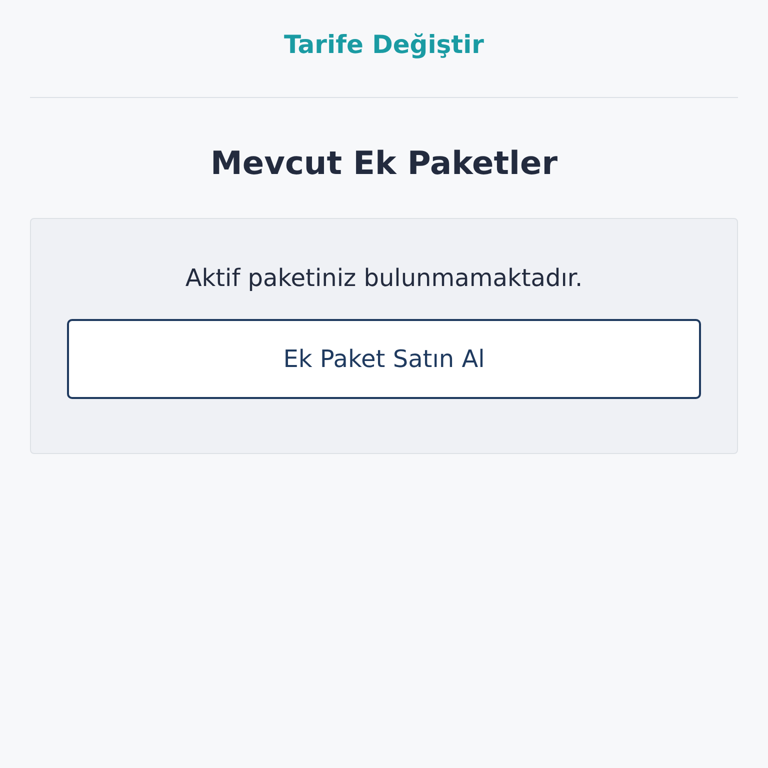 The width and height of the screenshot is (768, 768). Describe the element at coordinates (384, 359) in the screenshot. I see `buy-package-button: Ek Paket Satın Al` at that location.